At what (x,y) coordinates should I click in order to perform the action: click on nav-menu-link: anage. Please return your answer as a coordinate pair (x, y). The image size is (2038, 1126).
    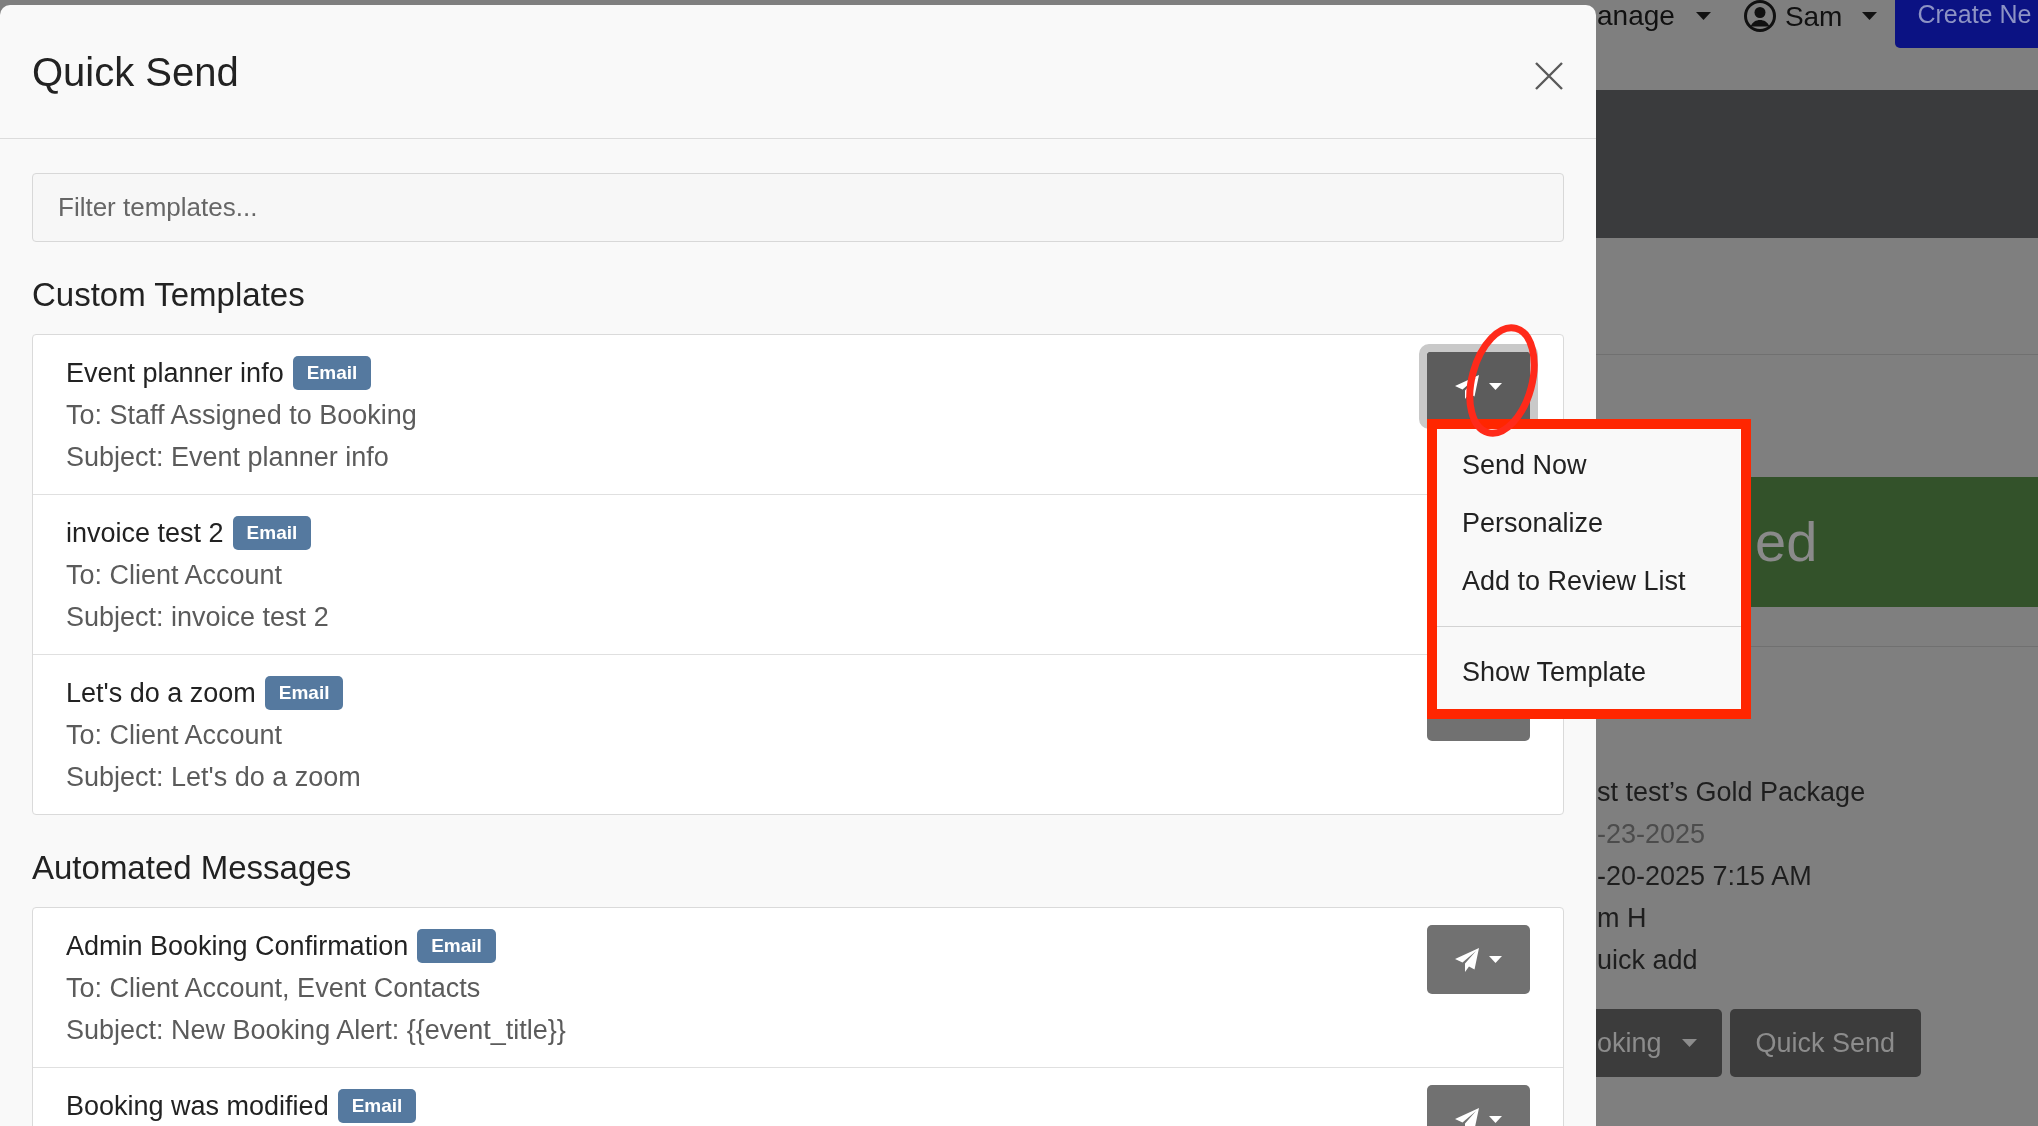
    Looking at the image, I should click on (1654, 15).